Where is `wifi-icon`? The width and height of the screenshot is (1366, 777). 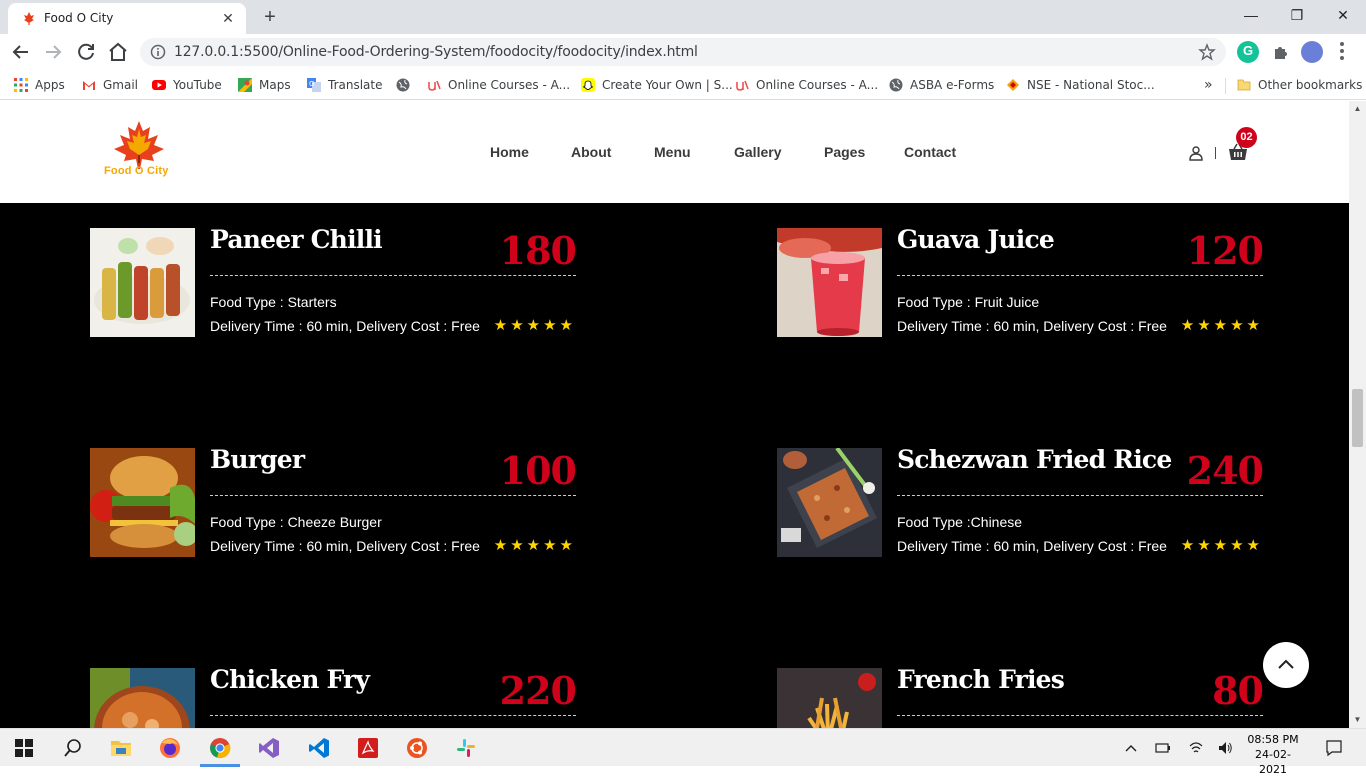 wifi-icon is located at coordinates (1196, 748).